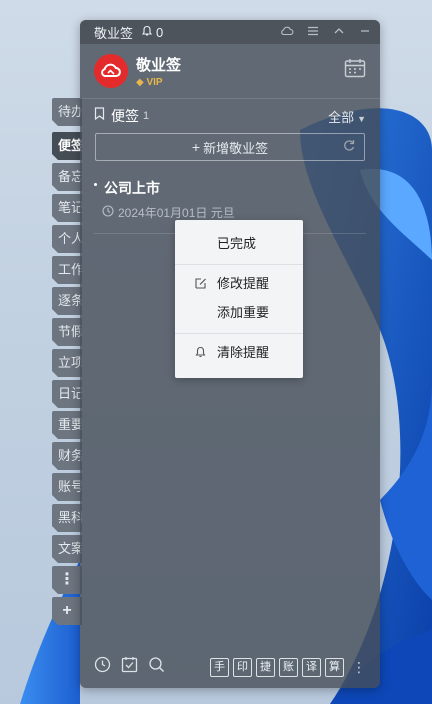  Describe the element at coordinates (236, 148) in the screenshot. I see `new-note-label: 新增敬业签` at that location.